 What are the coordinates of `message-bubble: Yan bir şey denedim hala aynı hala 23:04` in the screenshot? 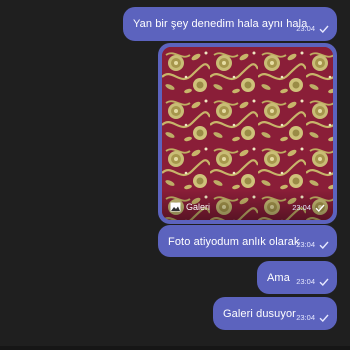 It's located at (230, 24).